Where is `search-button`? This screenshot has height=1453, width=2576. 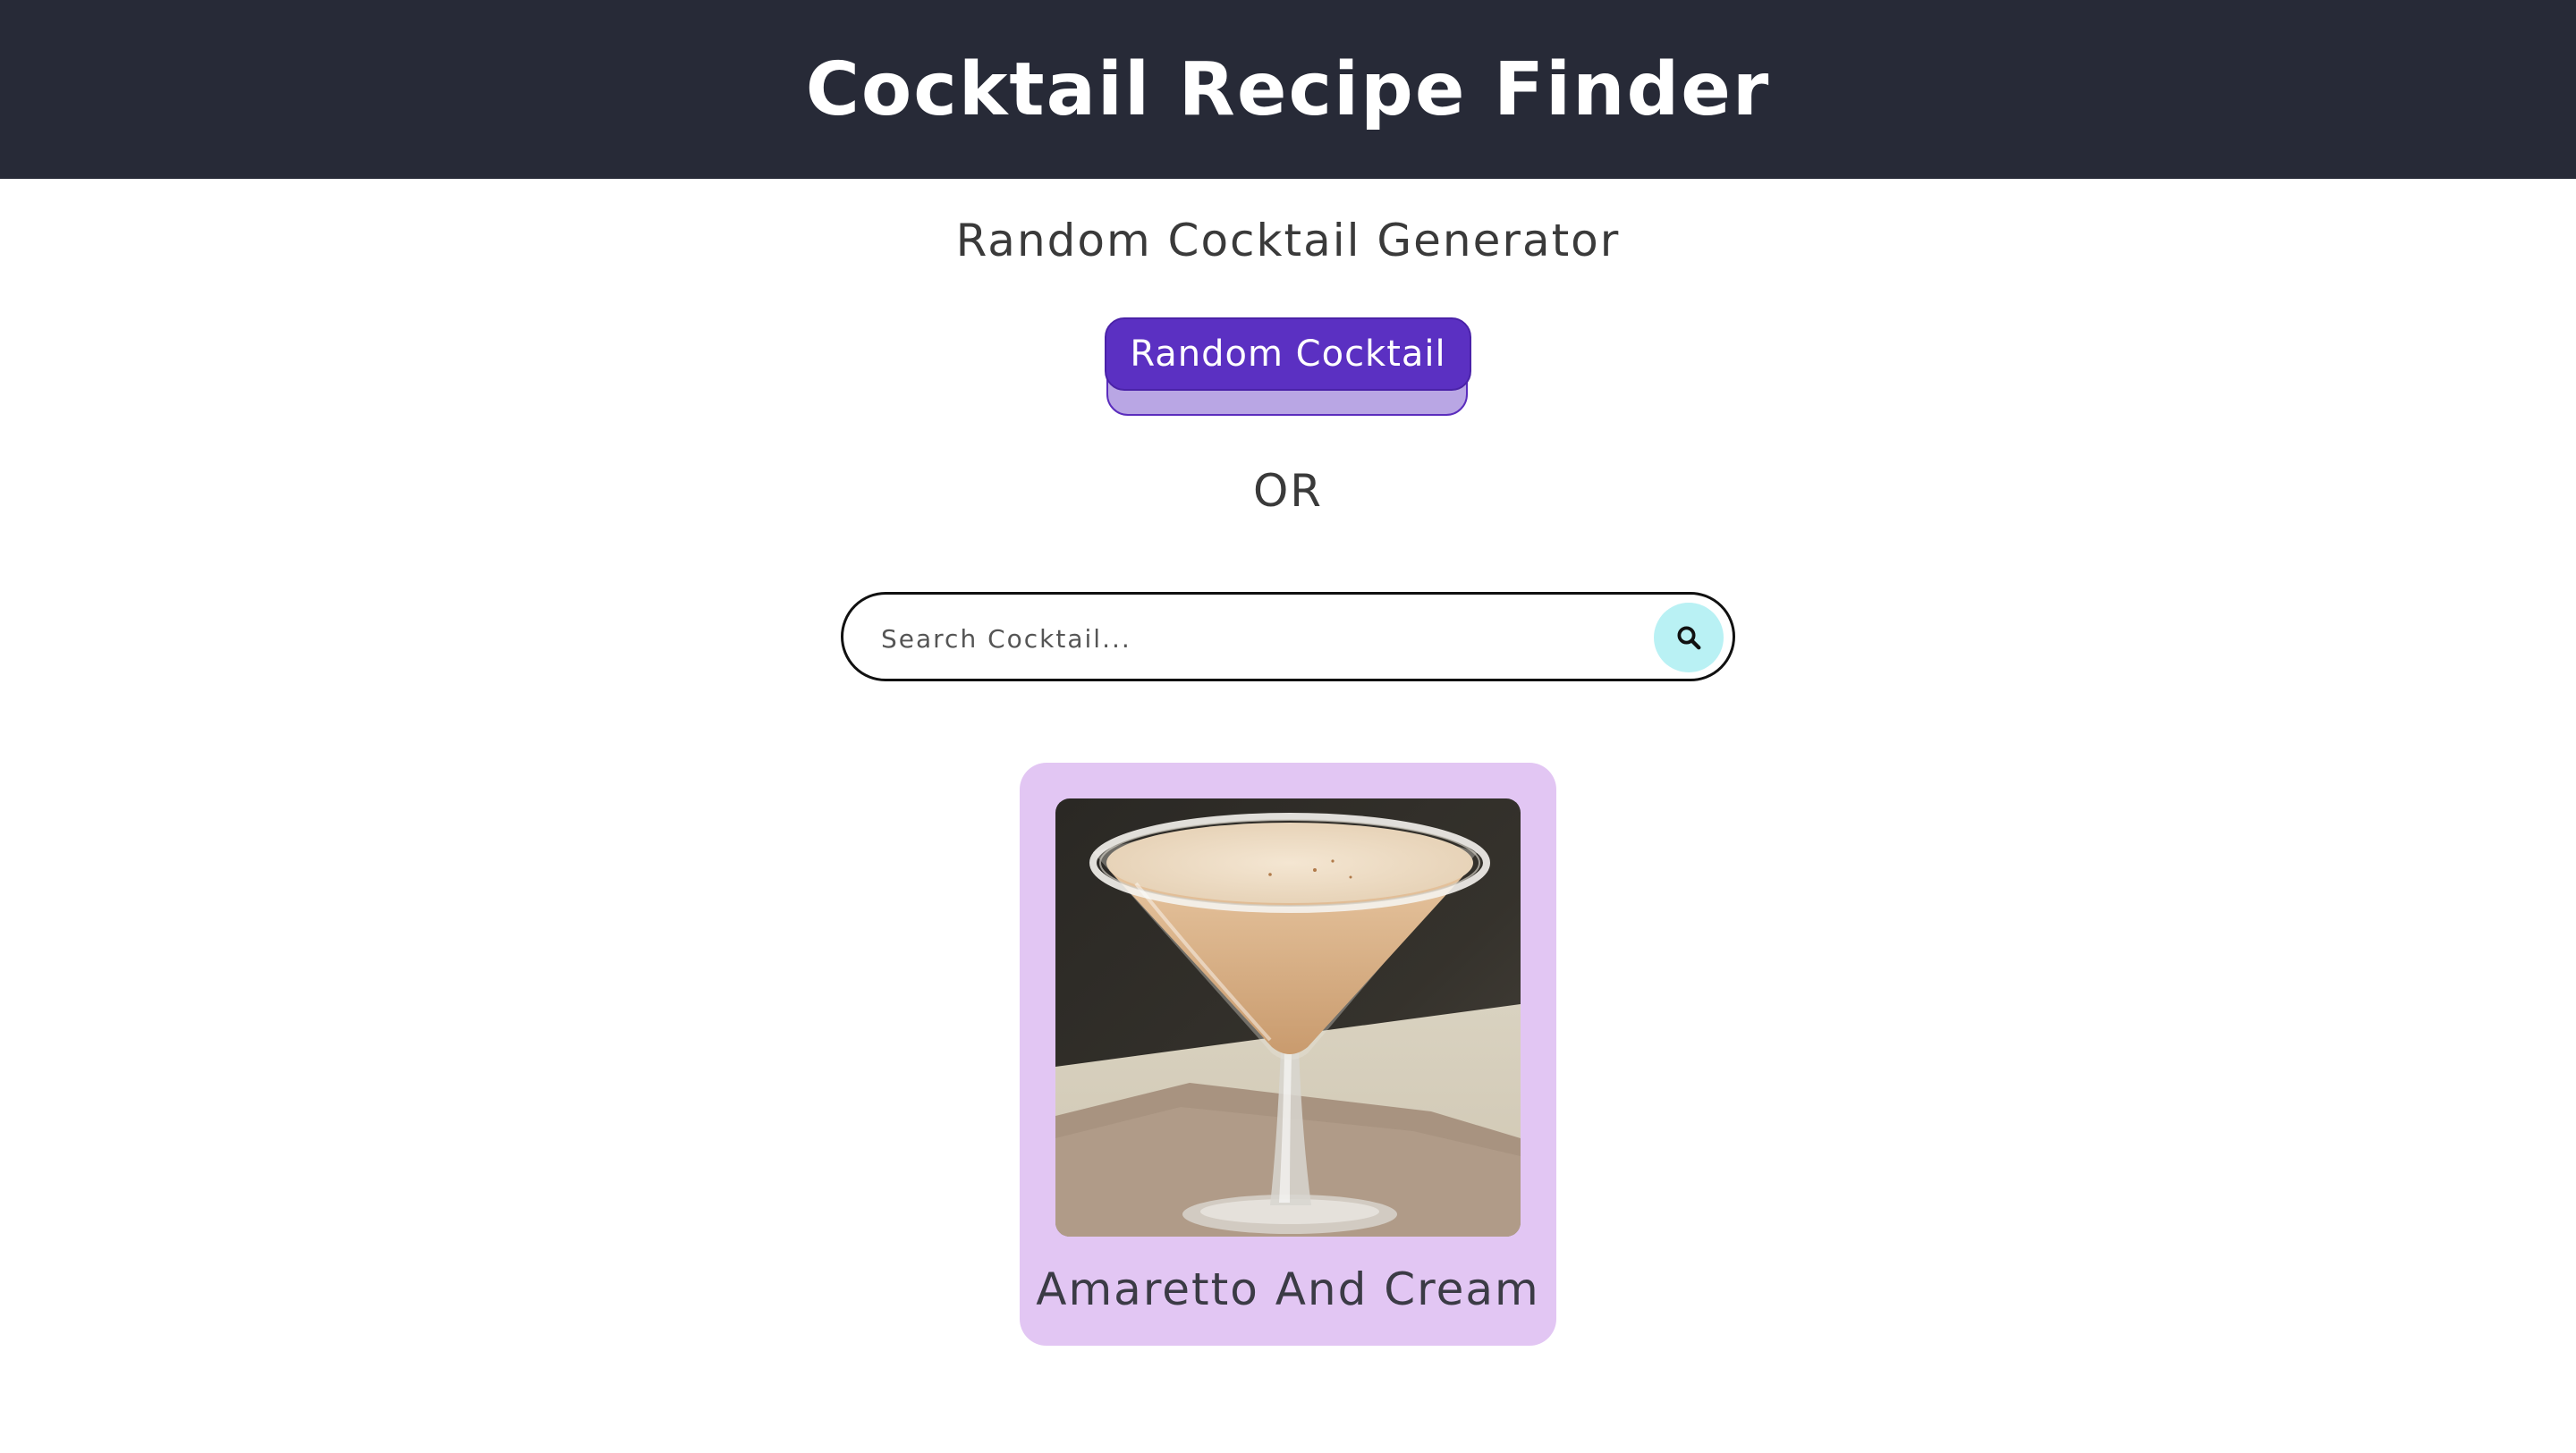 search-button is located at coordinates (1689, 638).